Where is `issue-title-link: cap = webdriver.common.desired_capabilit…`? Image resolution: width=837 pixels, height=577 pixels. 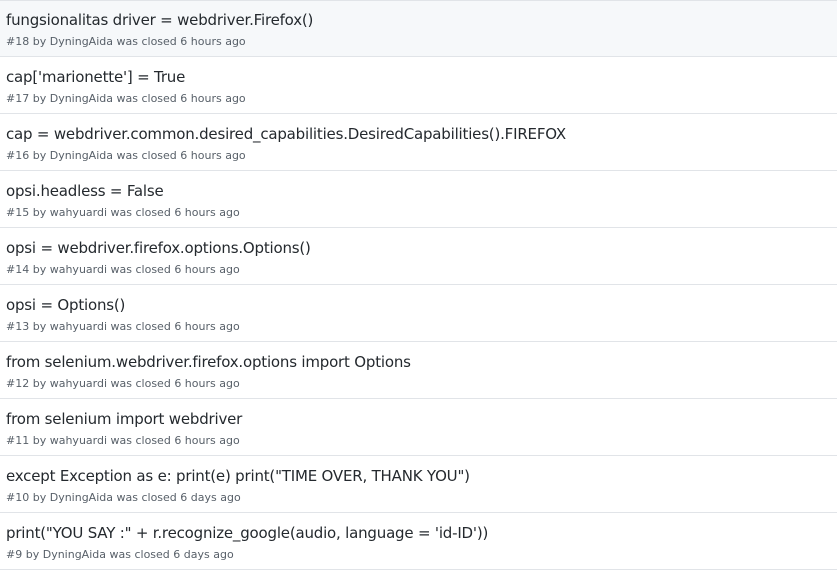
issue-title-link: cap = webdriver.common.desired_capabilit… is located at coordinates (421, 134).